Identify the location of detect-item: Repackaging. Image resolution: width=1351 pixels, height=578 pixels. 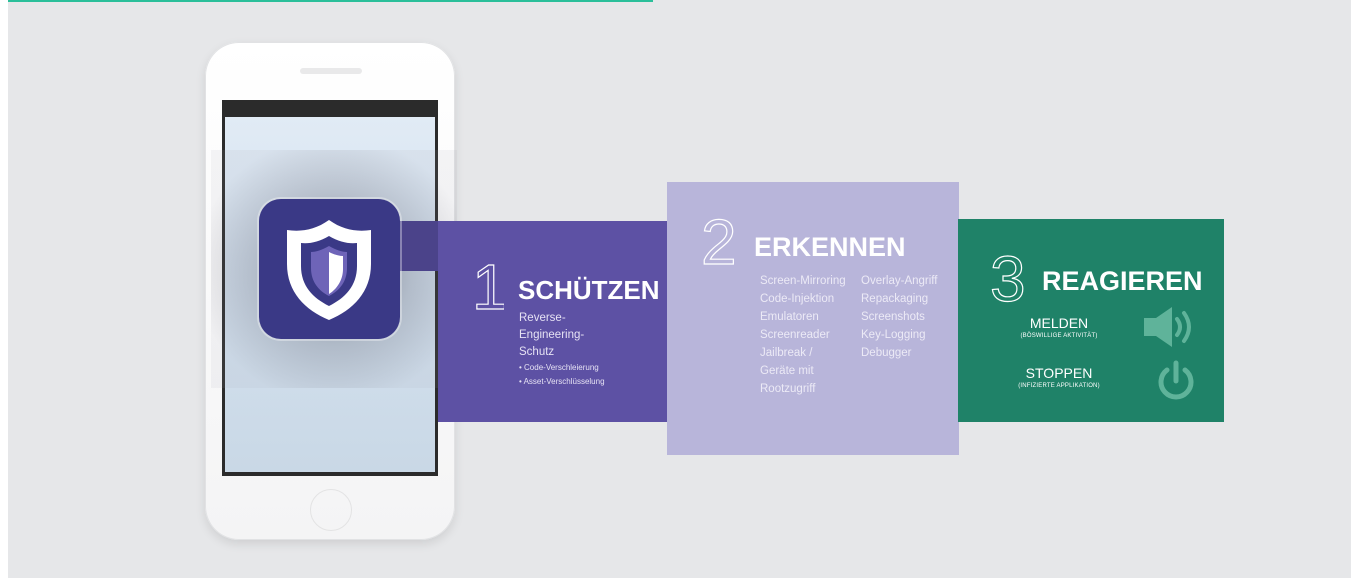
(895, 299).